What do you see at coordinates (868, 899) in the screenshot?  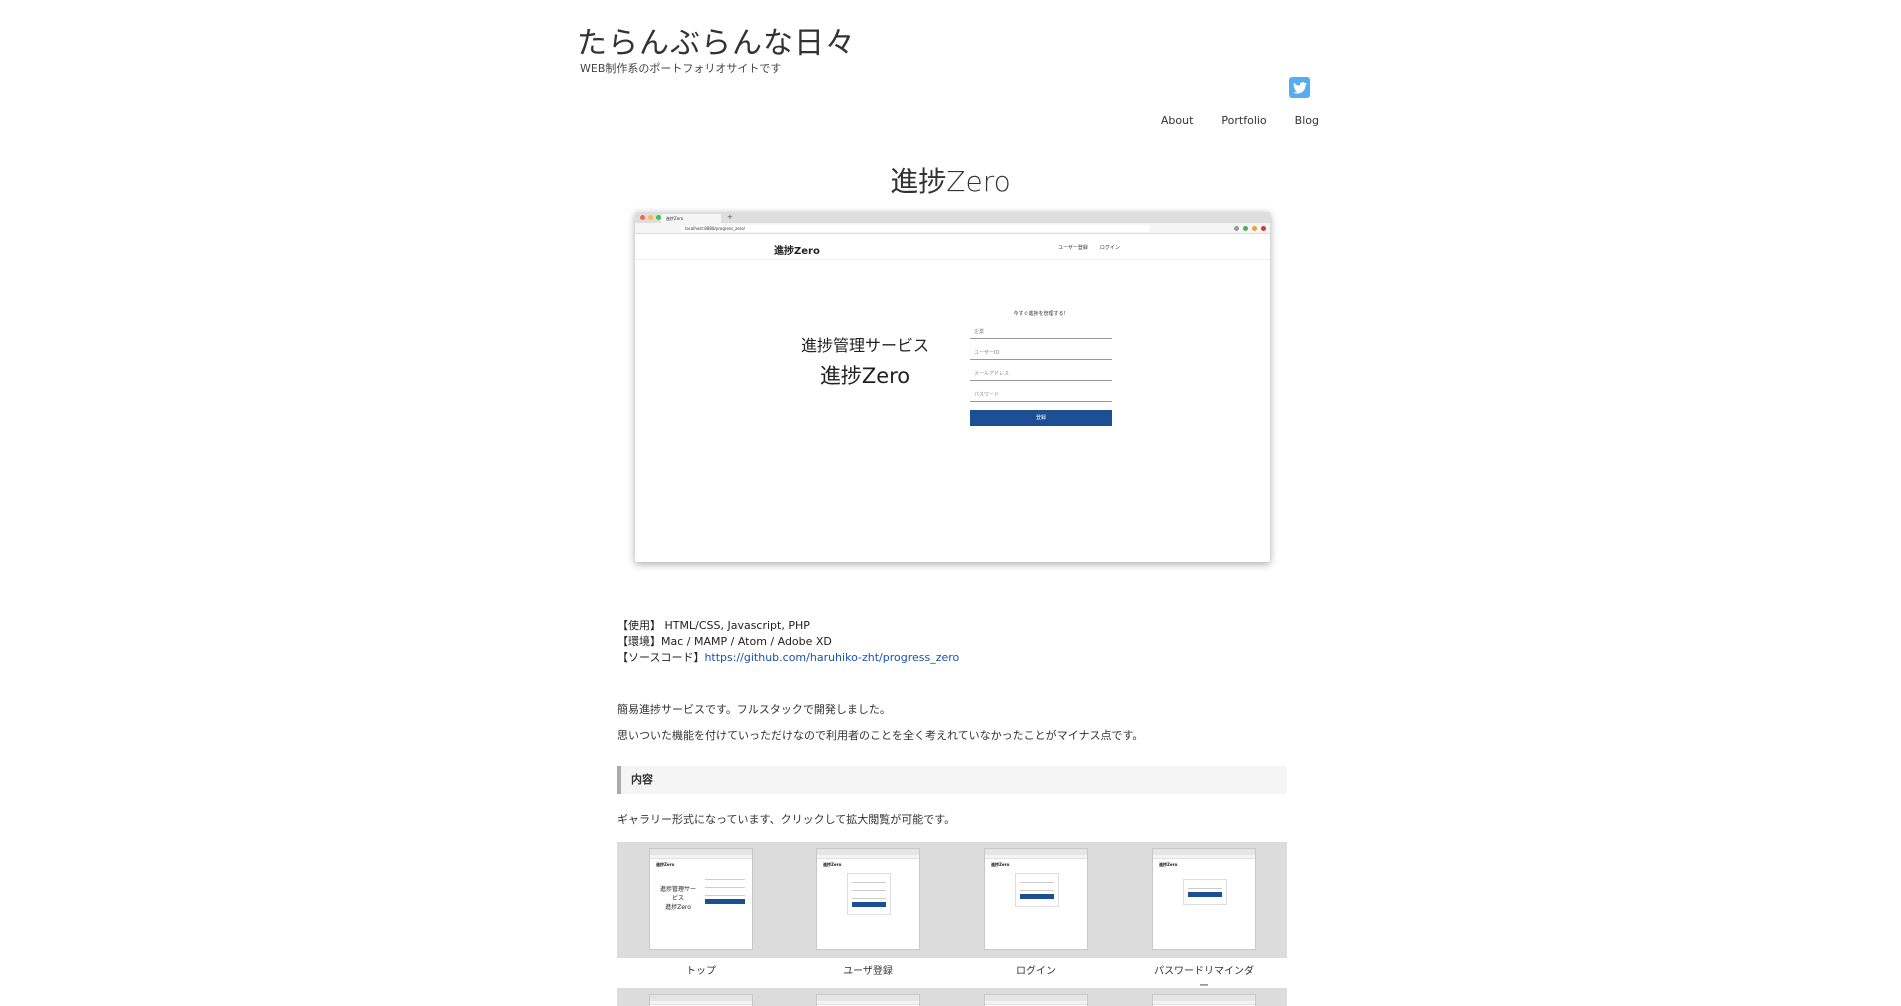 I see `gallery-thumb-register: 進捗Zero` at bounding box center [868, 899].